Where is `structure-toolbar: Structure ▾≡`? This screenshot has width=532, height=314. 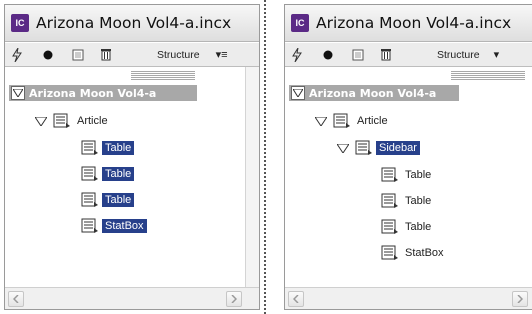
structure-toolbar: Structure ▾≡ is located at coordinates (132, 55).